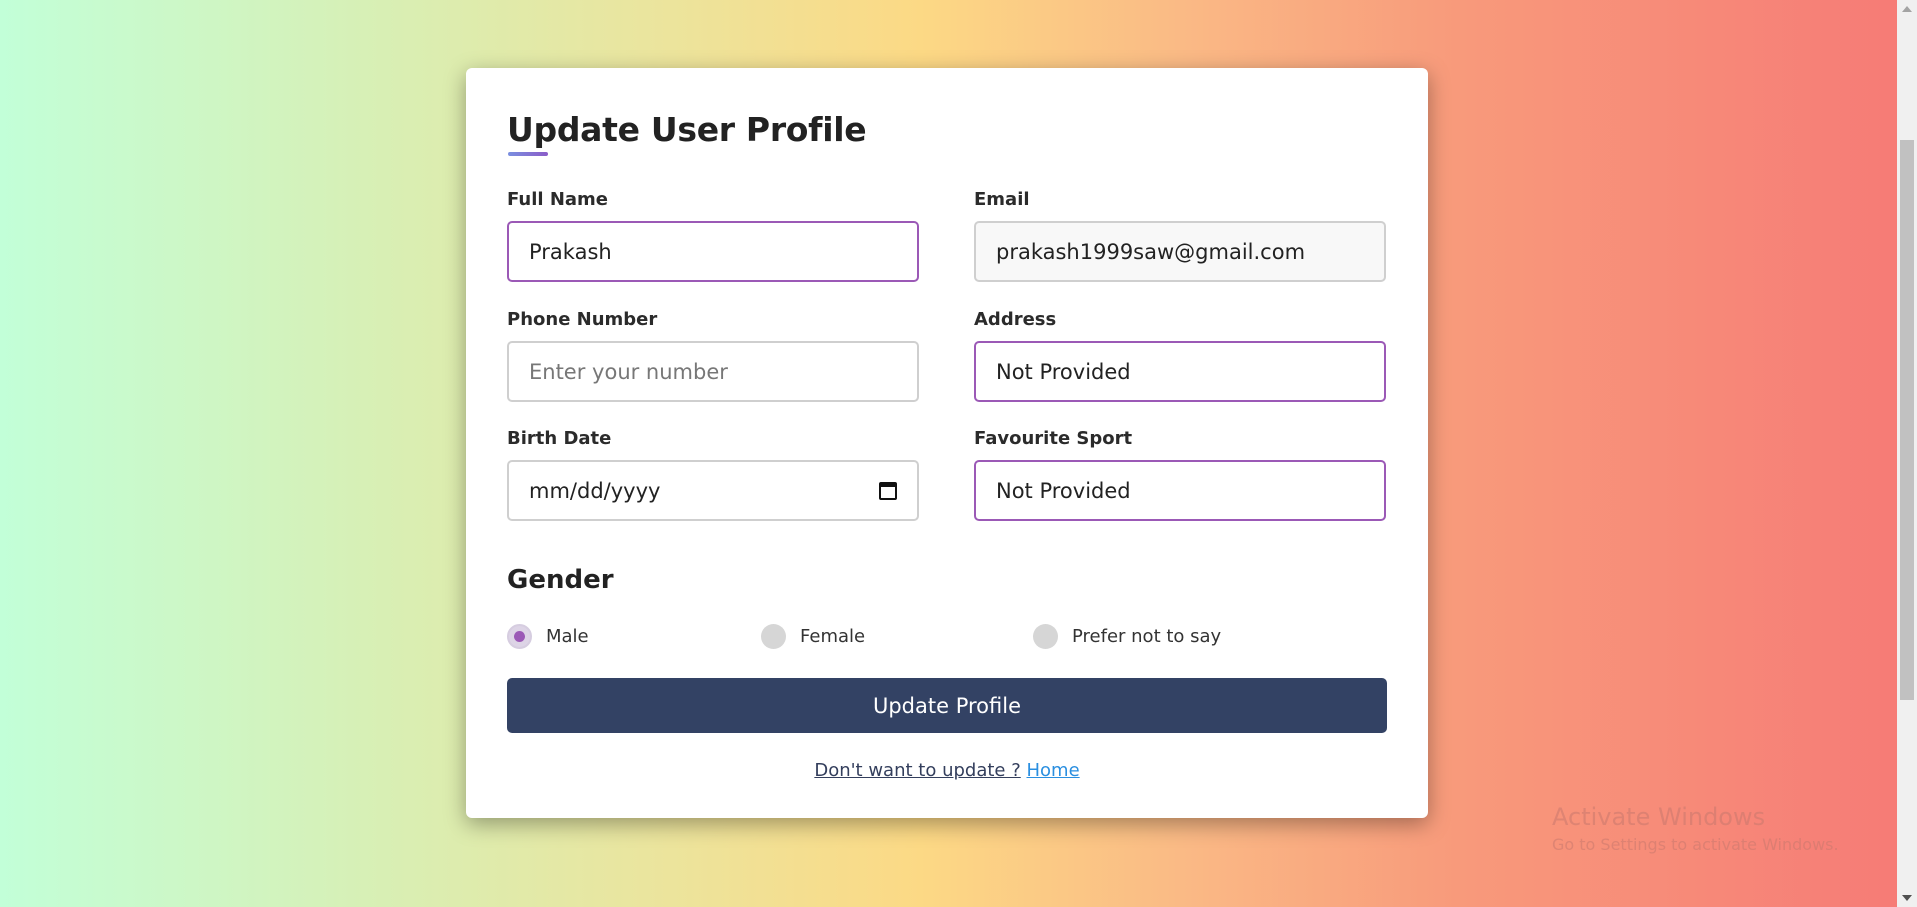 The image size is (1917, 907). Describe the element at coordinates (1695, 844) in the screenshot. I see `watermark-subtitle: Go to Settings to activate Windows.` at that location.